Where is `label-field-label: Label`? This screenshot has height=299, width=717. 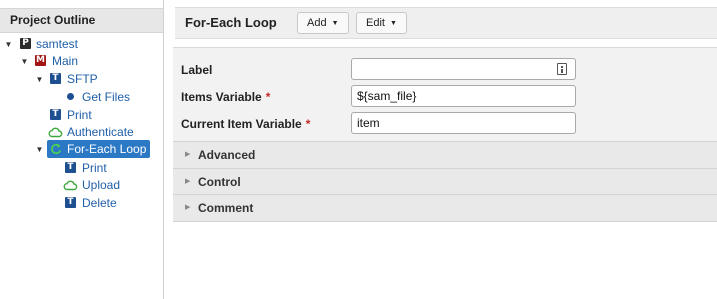 label-field-label: Label is located at coordinates (197, 70).